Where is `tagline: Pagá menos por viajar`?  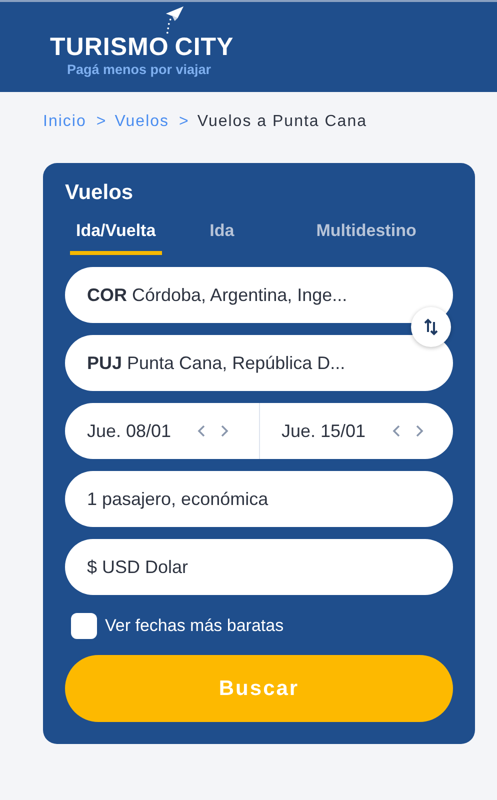 tagline: Pagá menos por viajar is located at coordinates (139, 69).